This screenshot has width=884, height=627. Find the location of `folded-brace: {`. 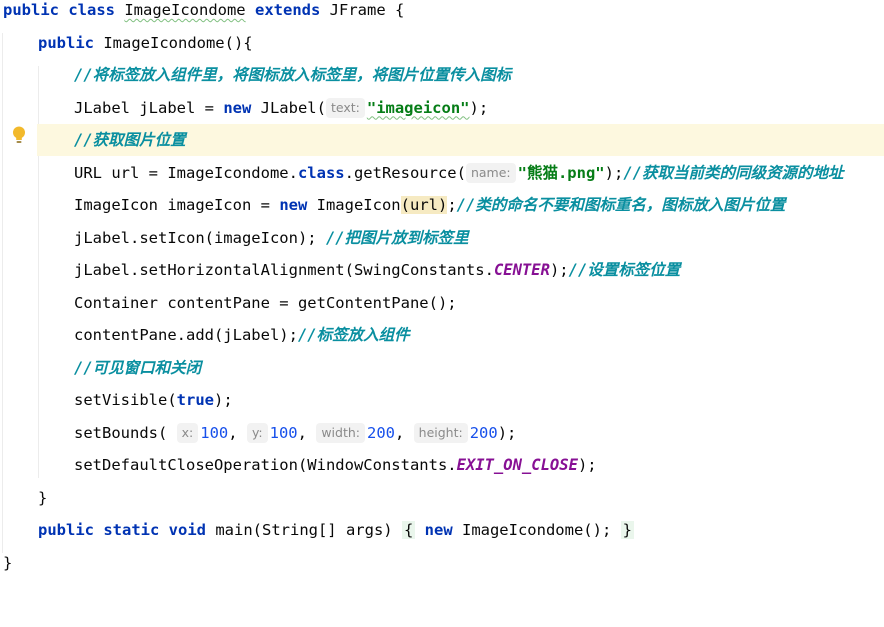

folded-brace: { is located at coordinates (408, 530).